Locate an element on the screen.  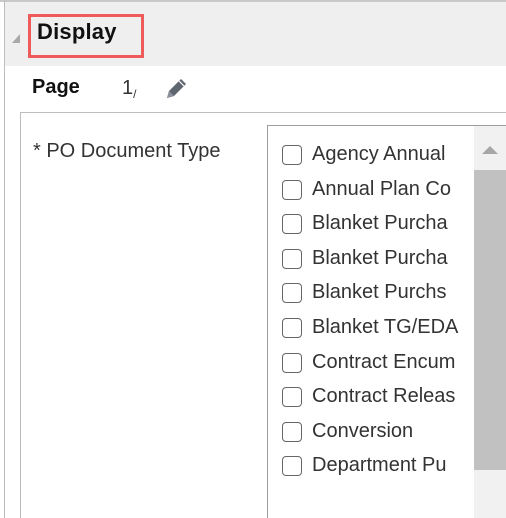
po-document-type-option: Blanket Purchs is located at coordinates (373, 294).